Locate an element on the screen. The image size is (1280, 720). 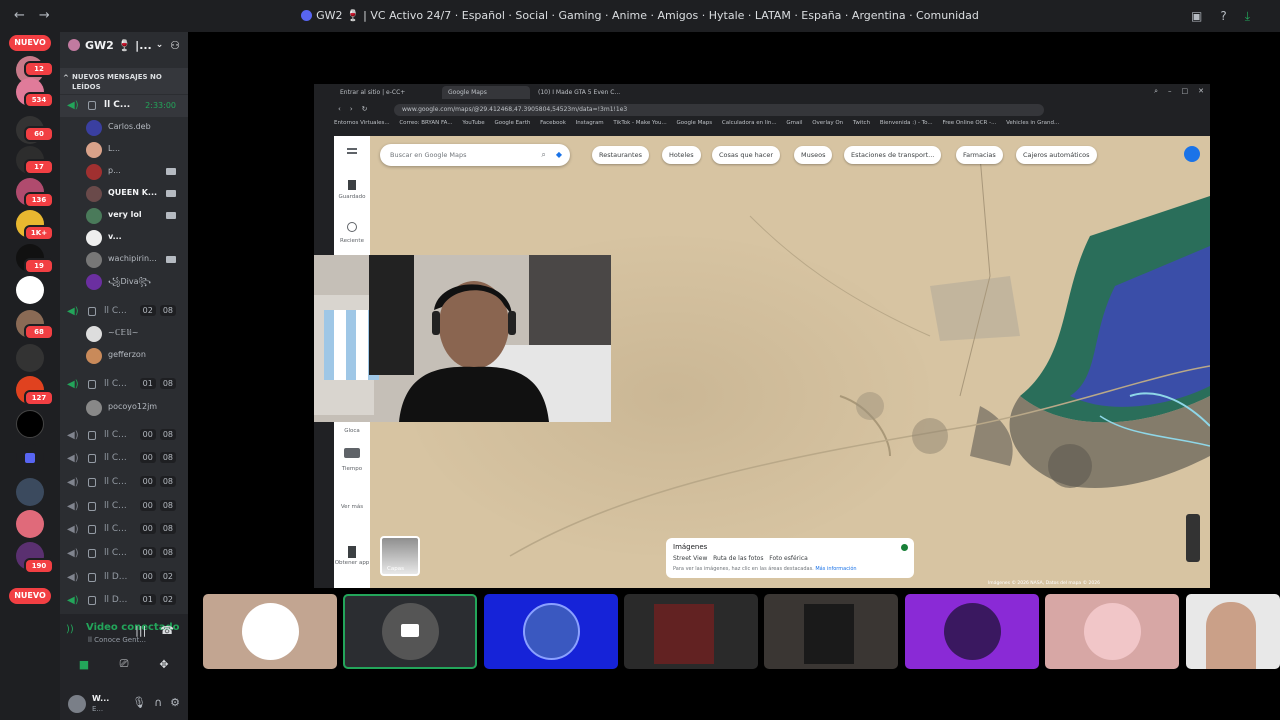
guild-header: GW2 🍷 |... ⌄ ⚇ is located at coordinates (124, 45).